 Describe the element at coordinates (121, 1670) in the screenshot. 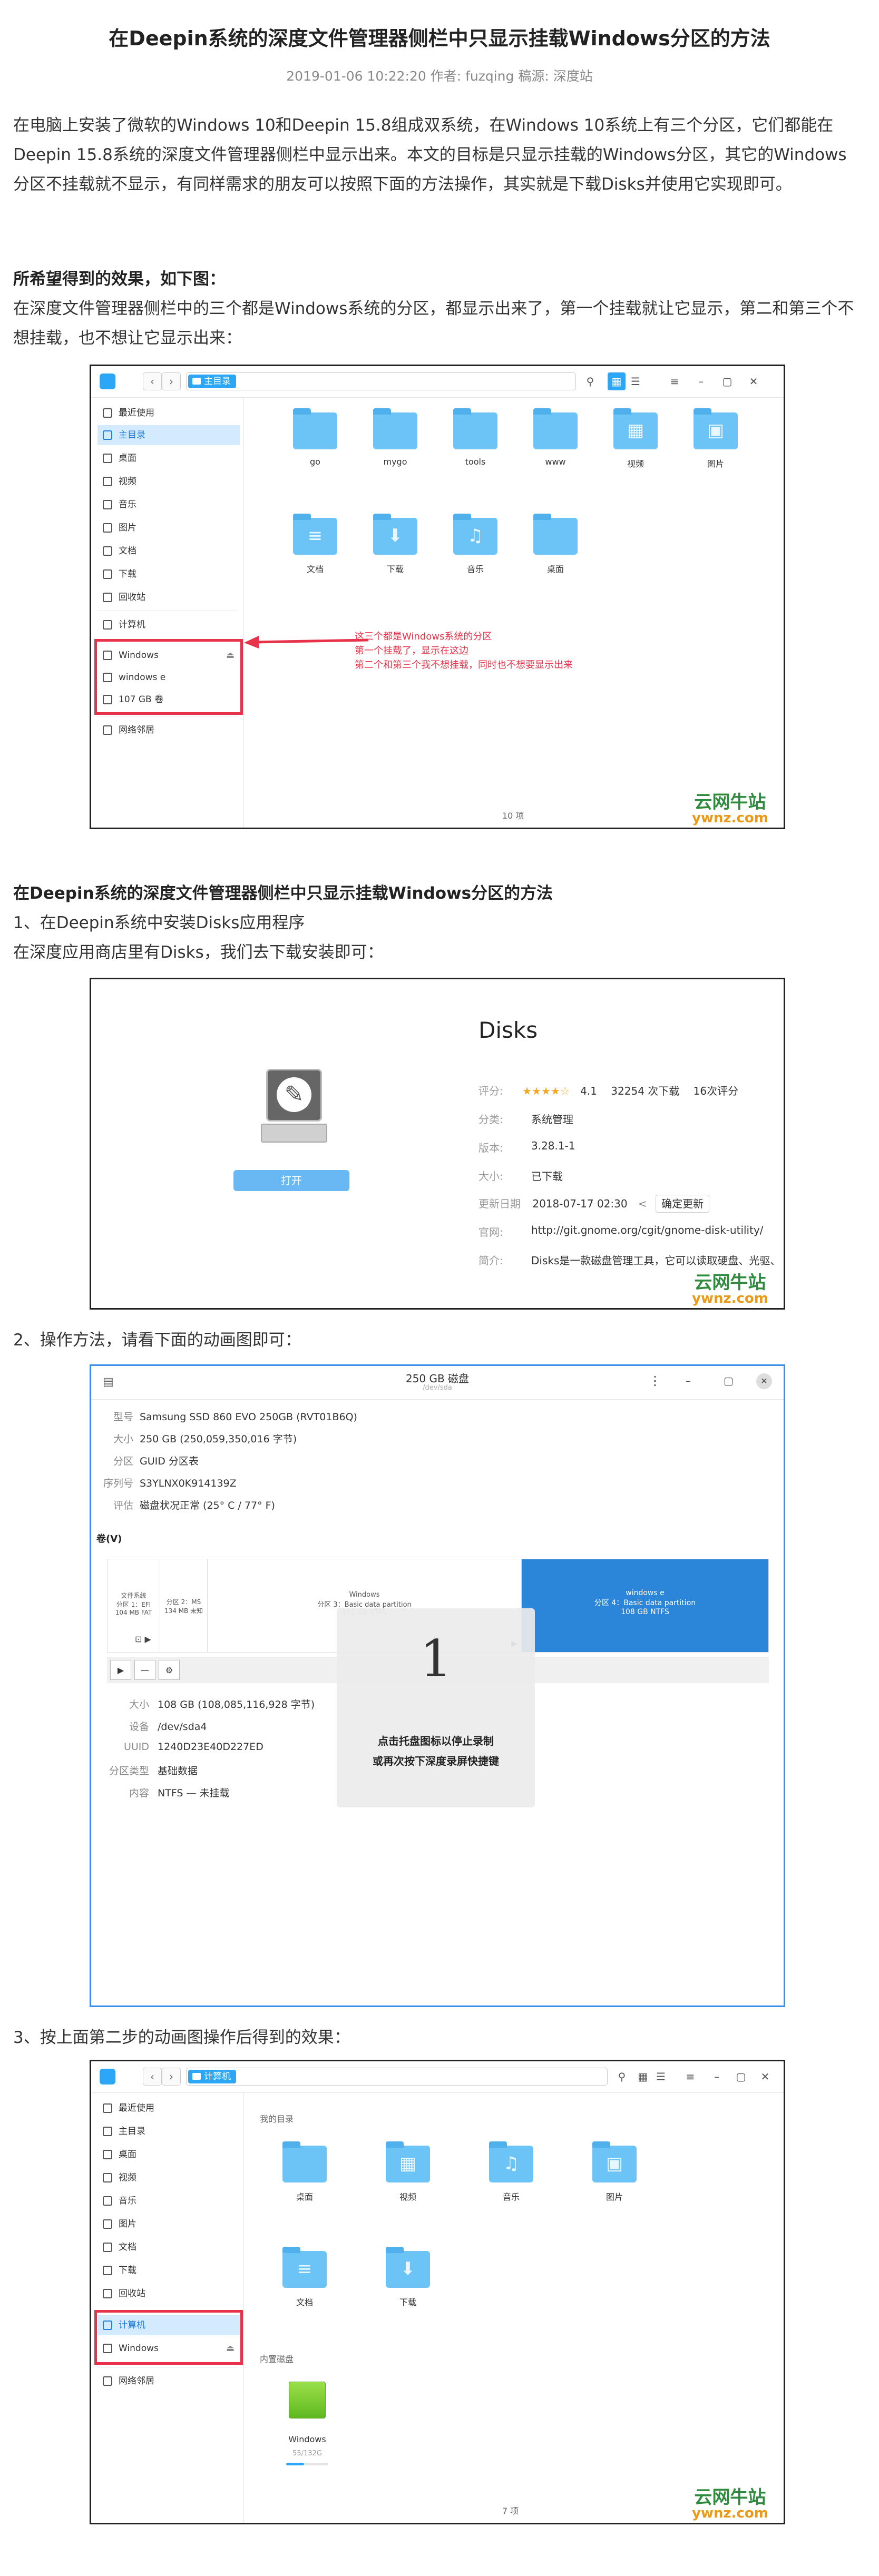

I see `mount-button: ▶` at that location.